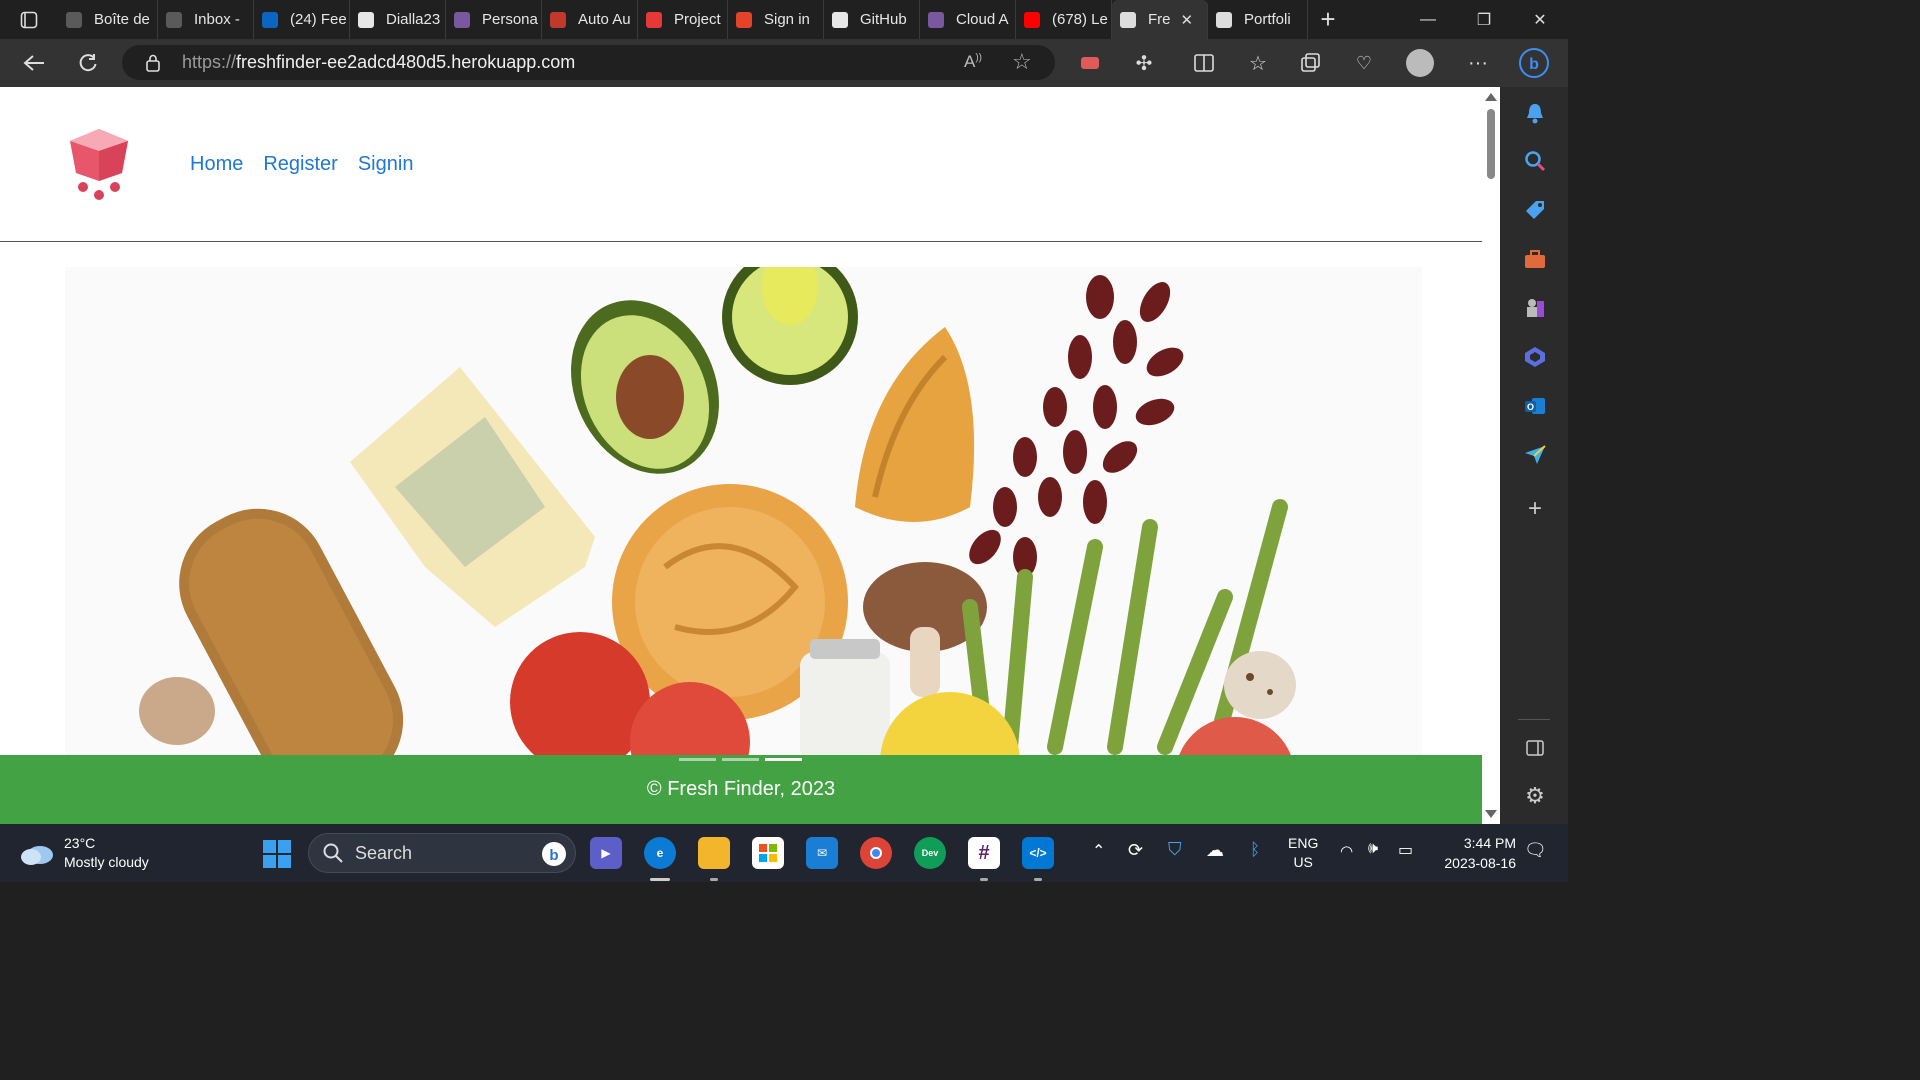  I want to click on tools-button, so click(1535, 259).